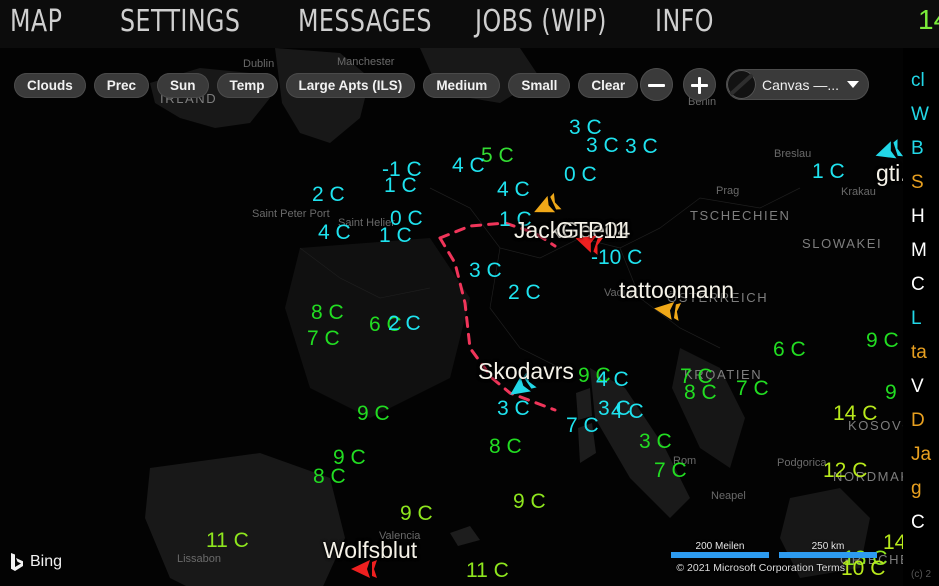  What do you see at coordinates (720, 555) in the screenshot?
I see `scale-miles-line` at bounding box center [720, 555].